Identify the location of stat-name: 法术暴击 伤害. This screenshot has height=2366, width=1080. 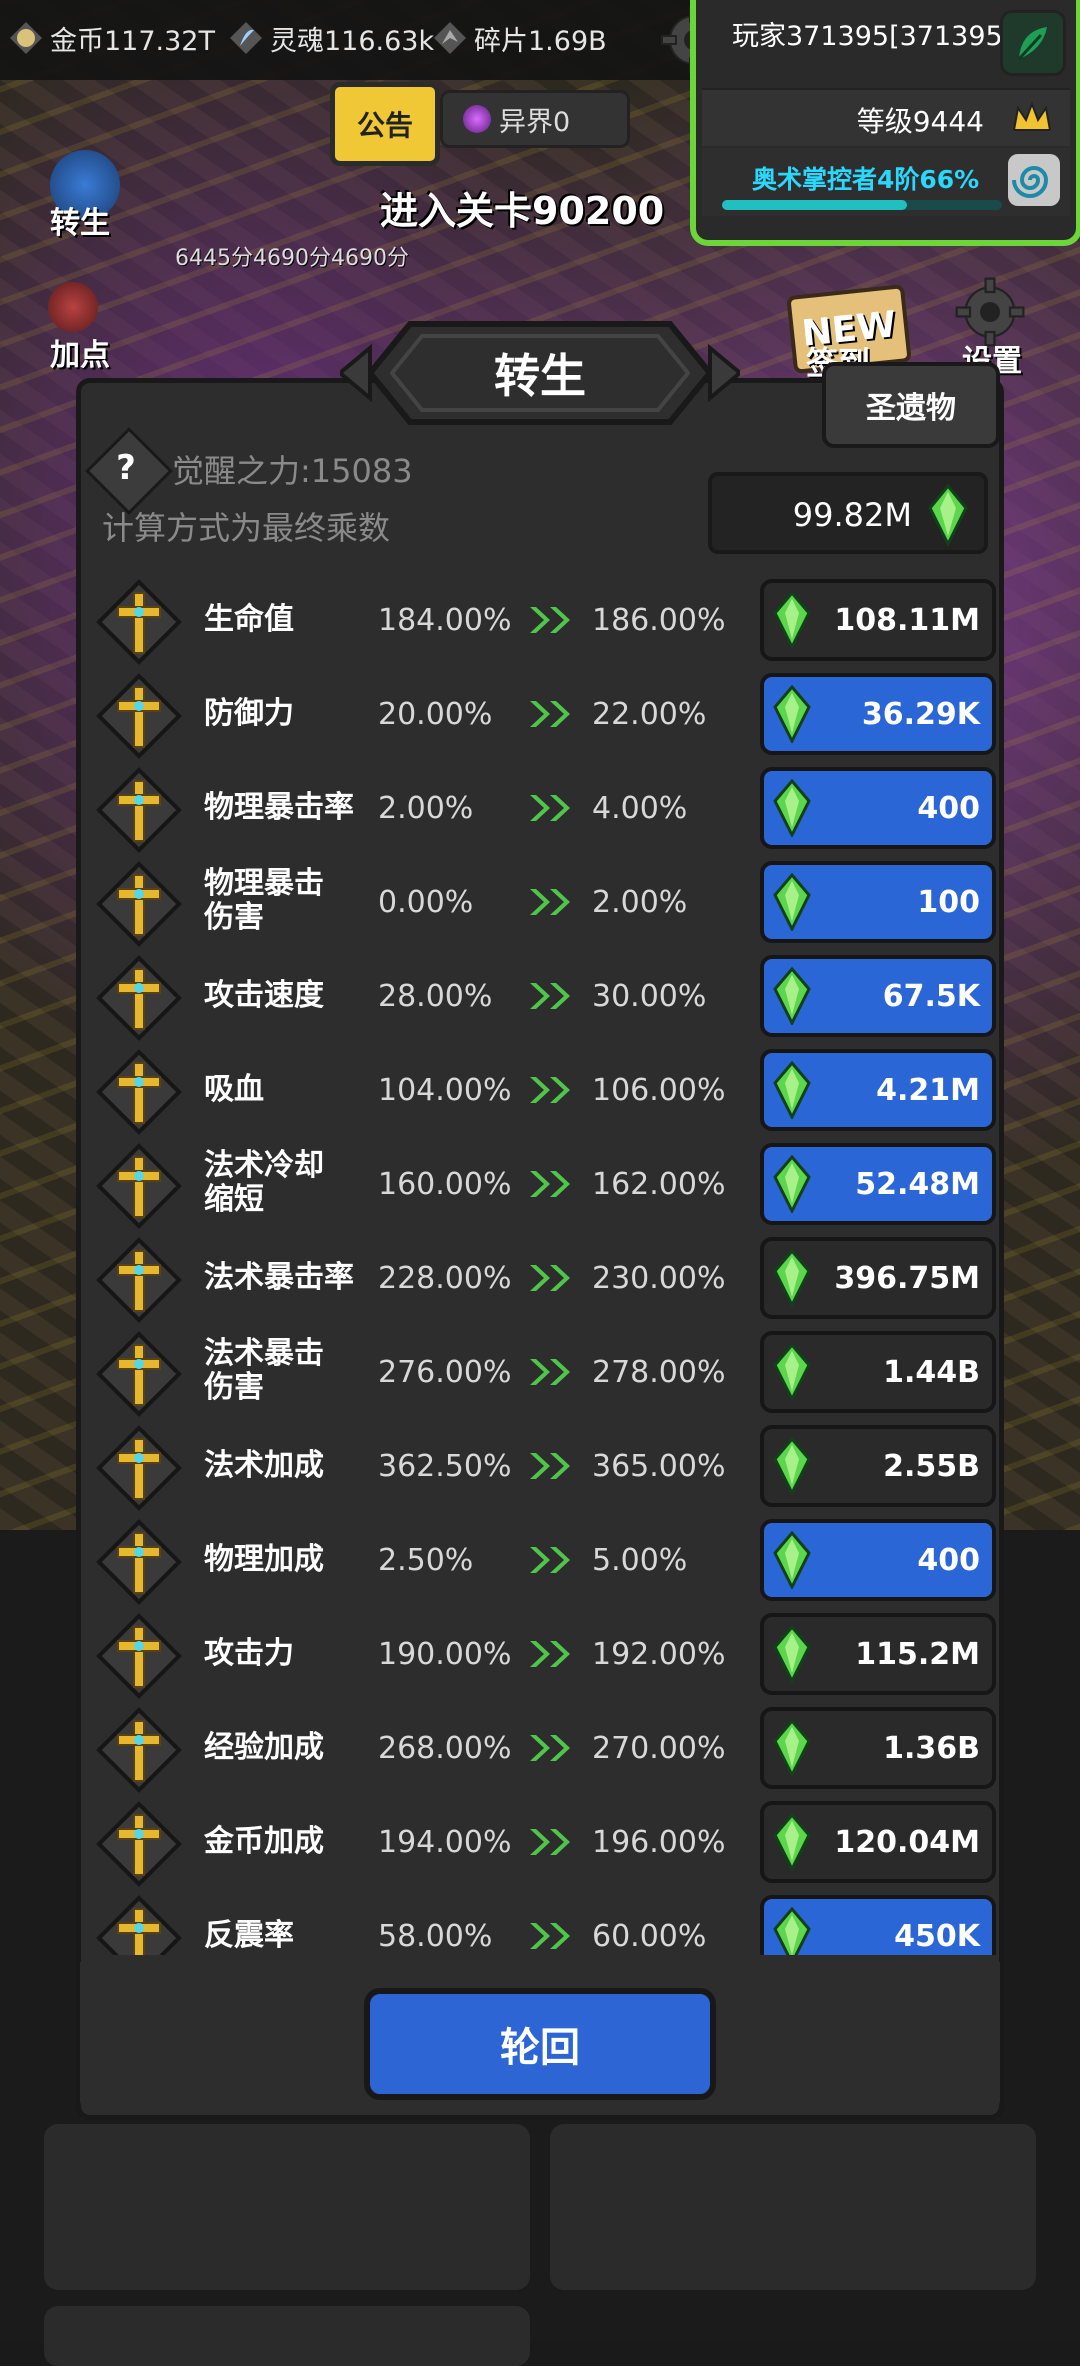
(264, 1370).